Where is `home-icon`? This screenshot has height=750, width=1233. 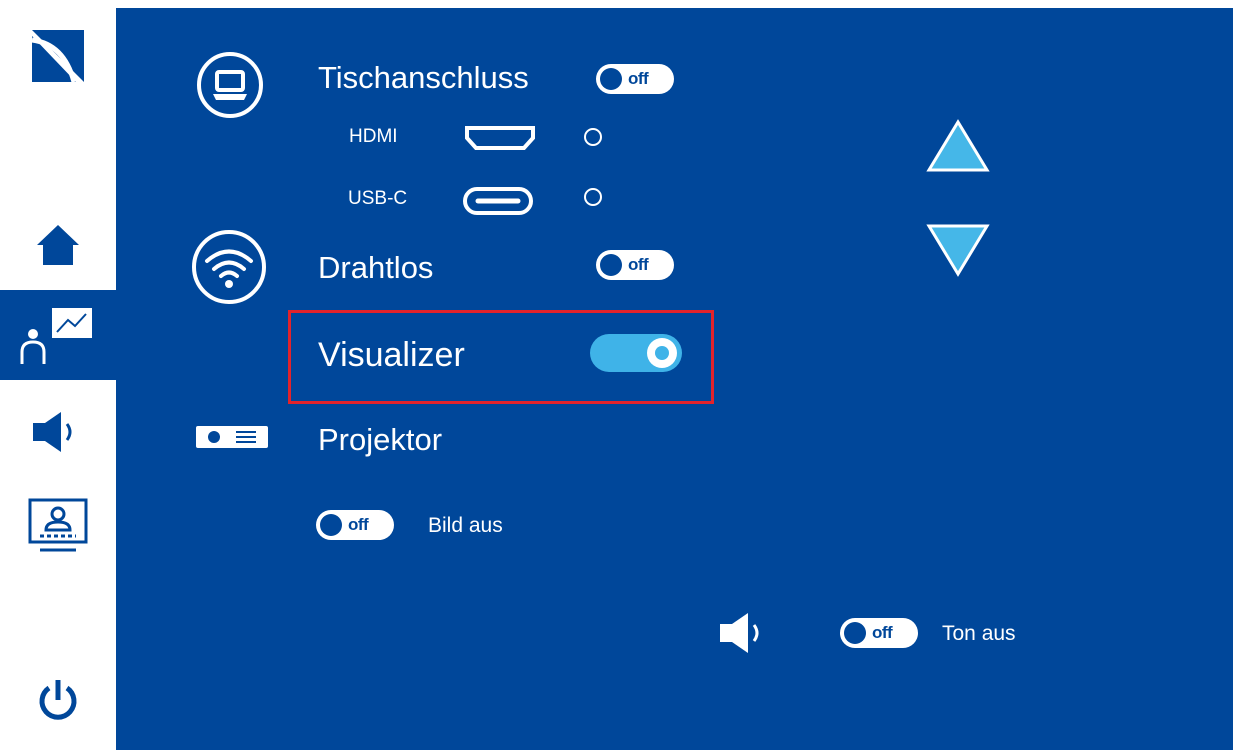 home-icon is located at coordinates (58, 245).